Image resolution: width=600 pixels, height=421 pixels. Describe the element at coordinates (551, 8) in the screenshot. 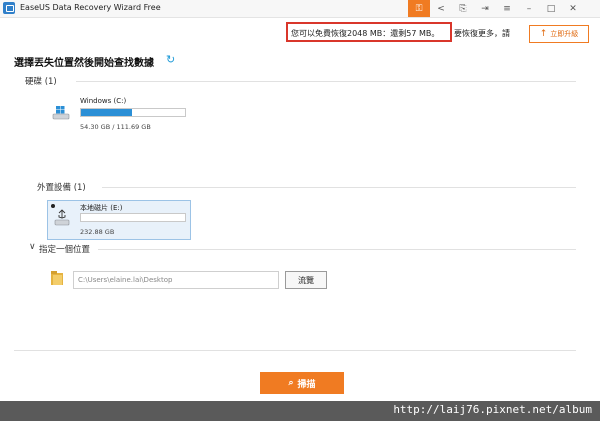

I see `maximize-icon: □` at that location.